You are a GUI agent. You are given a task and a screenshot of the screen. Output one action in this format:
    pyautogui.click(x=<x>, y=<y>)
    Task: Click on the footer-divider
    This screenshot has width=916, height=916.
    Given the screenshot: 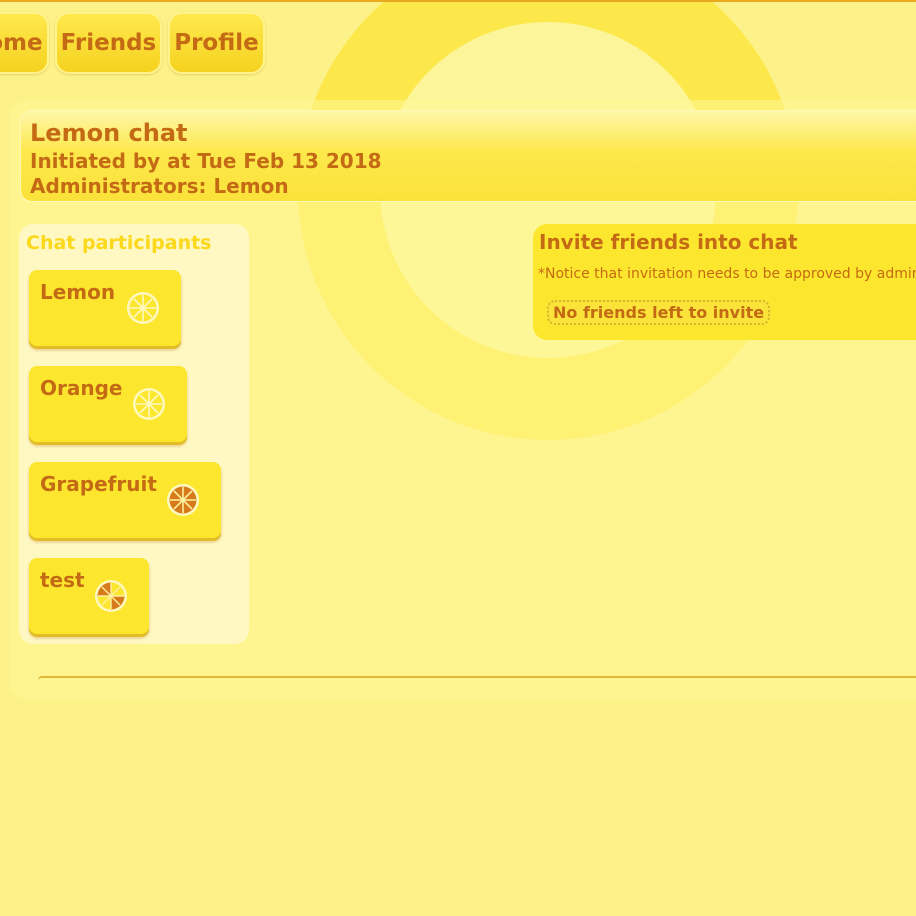 What is the action you would take?
    pyautogui.click(x=477, y=680)
    